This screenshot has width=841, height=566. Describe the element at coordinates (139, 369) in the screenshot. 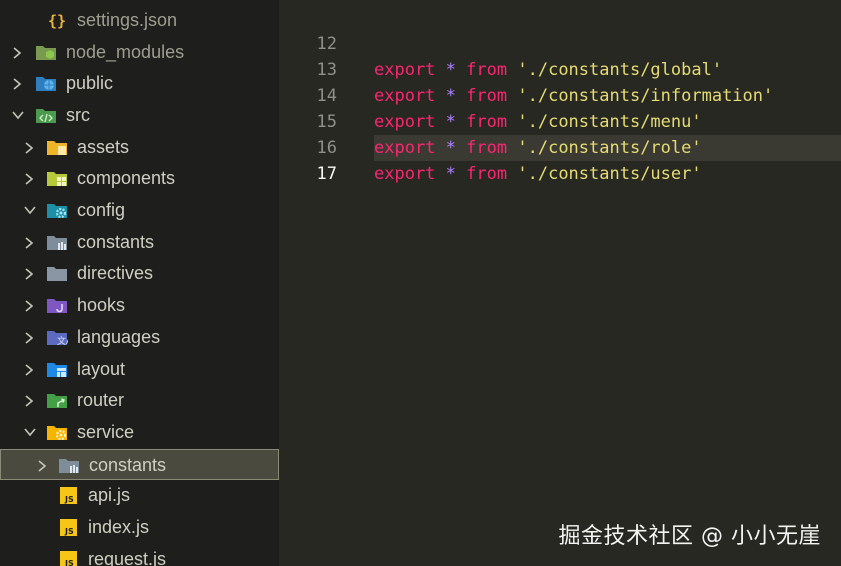

I see `tree-folder-layout: layout` at that location.